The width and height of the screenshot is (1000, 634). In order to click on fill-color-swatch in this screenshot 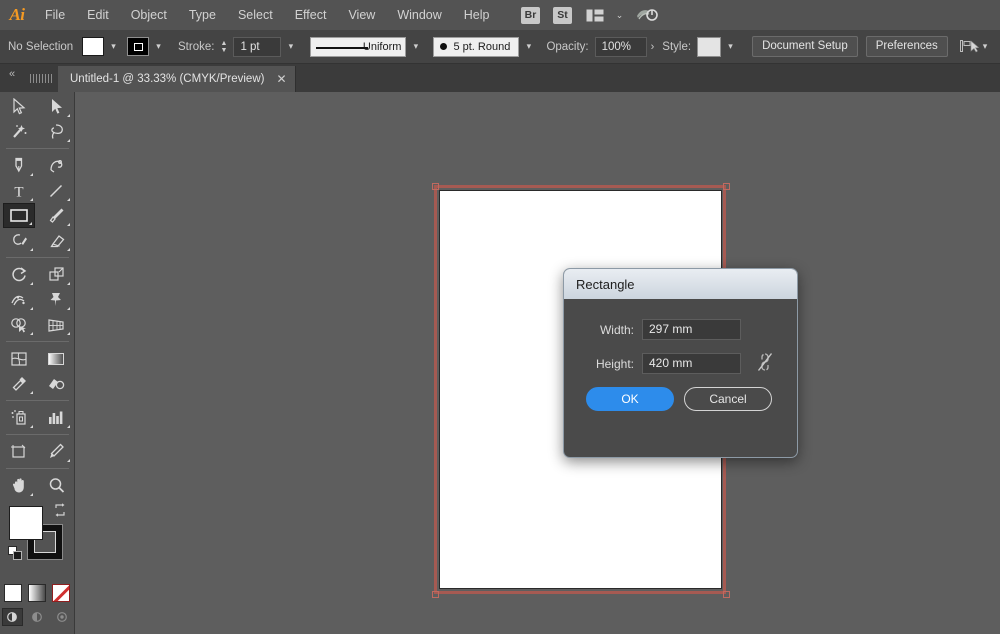, I will do `click(93, 46)`.